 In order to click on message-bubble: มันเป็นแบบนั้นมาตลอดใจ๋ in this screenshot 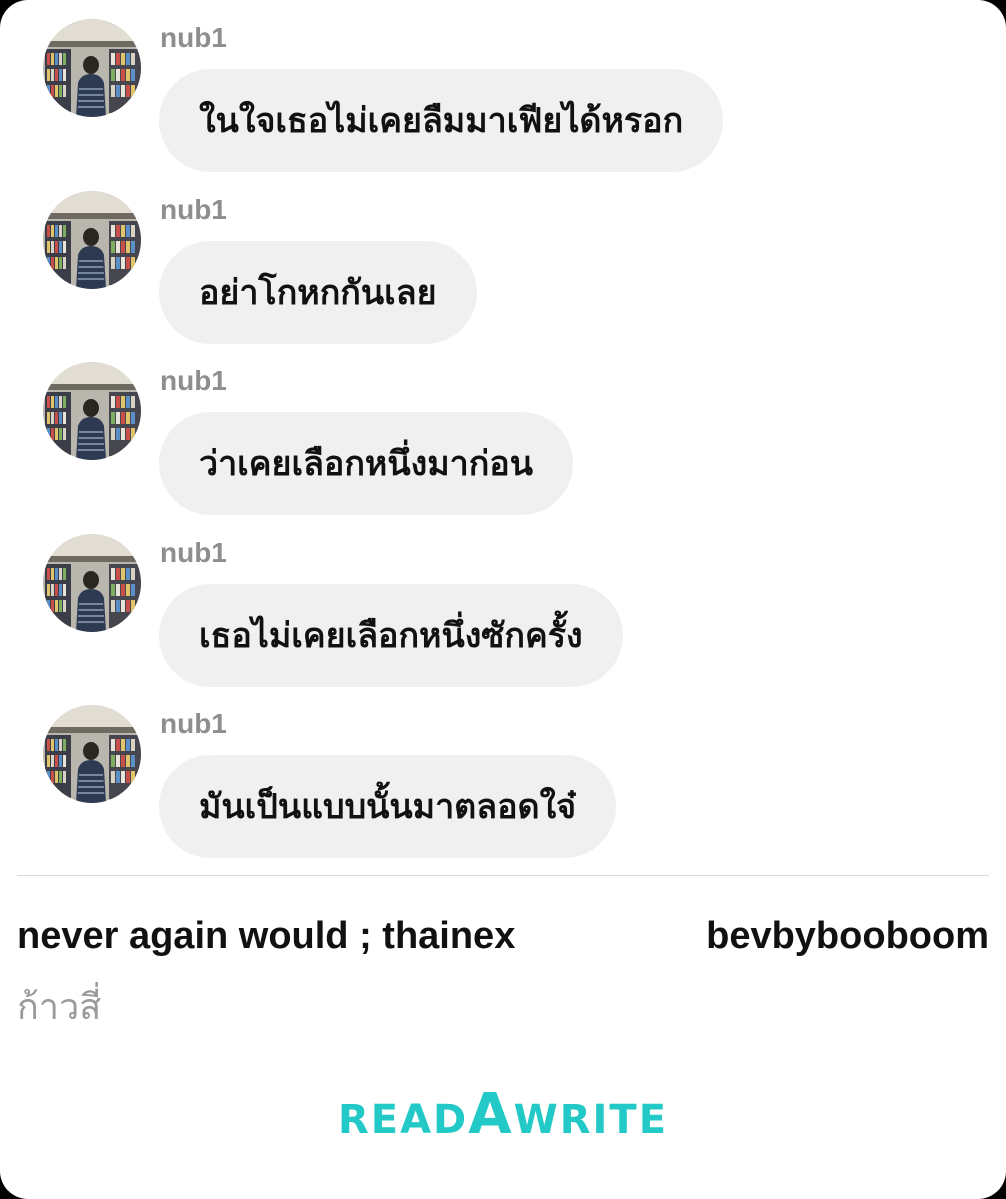, I will do `click(388, 806)`.